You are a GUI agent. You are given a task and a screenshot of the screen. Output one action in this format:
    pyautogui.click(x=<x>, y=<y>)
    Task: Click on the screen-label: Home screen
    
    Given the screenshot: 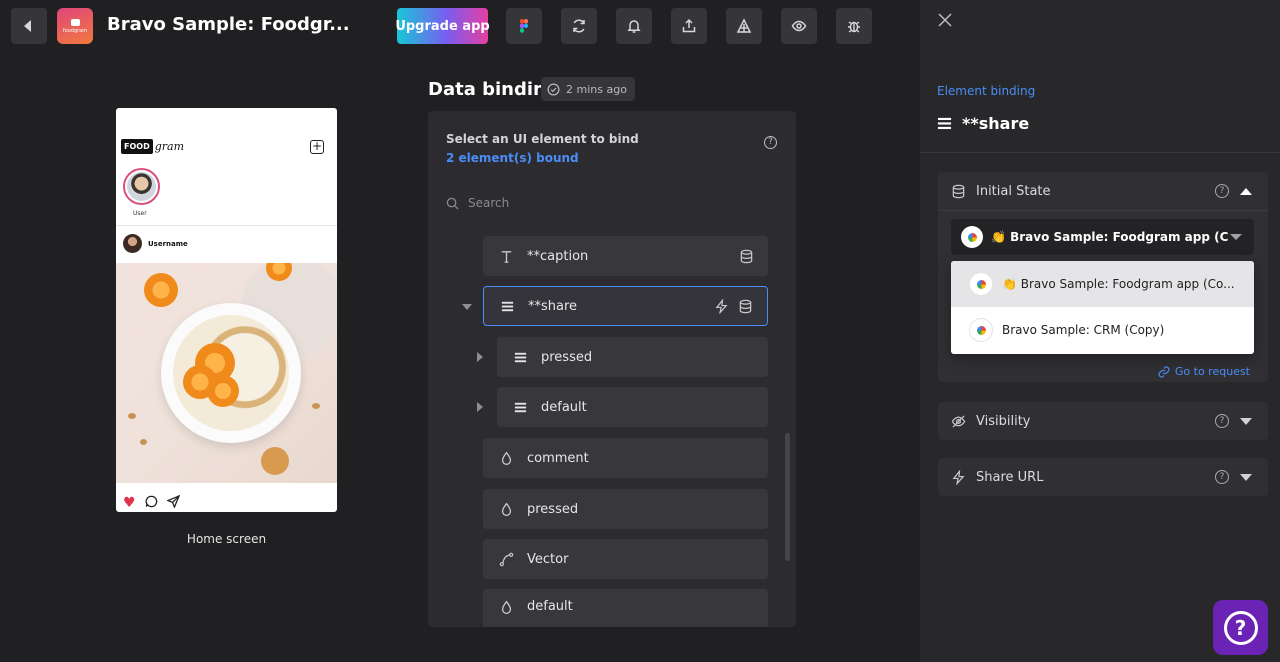 What is the action you would take?
    pyautogui.click(x=226, y=539)
    